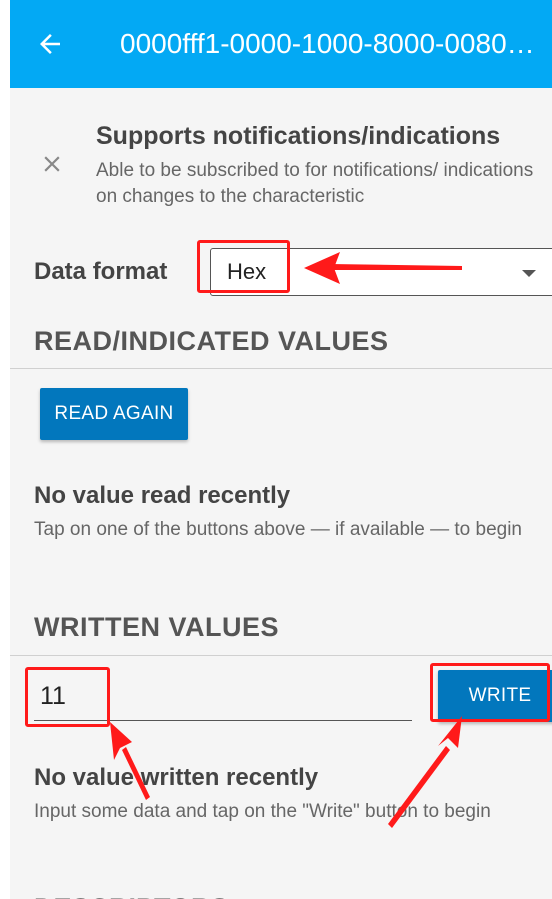 The width and height of the screenshot is (552, 899). Describe the element at coordinates (529, 273) in the screenshot. I see `dropdown-caret-icon` at that location.